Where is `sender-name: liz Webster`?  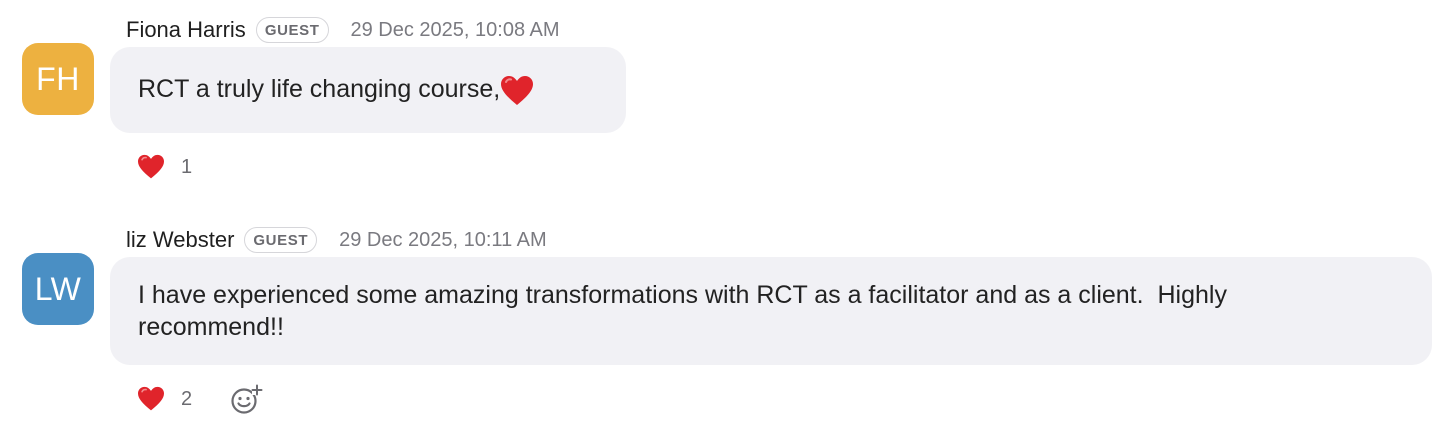 sender-name: liz Webster is located at coordinates (180, 240).